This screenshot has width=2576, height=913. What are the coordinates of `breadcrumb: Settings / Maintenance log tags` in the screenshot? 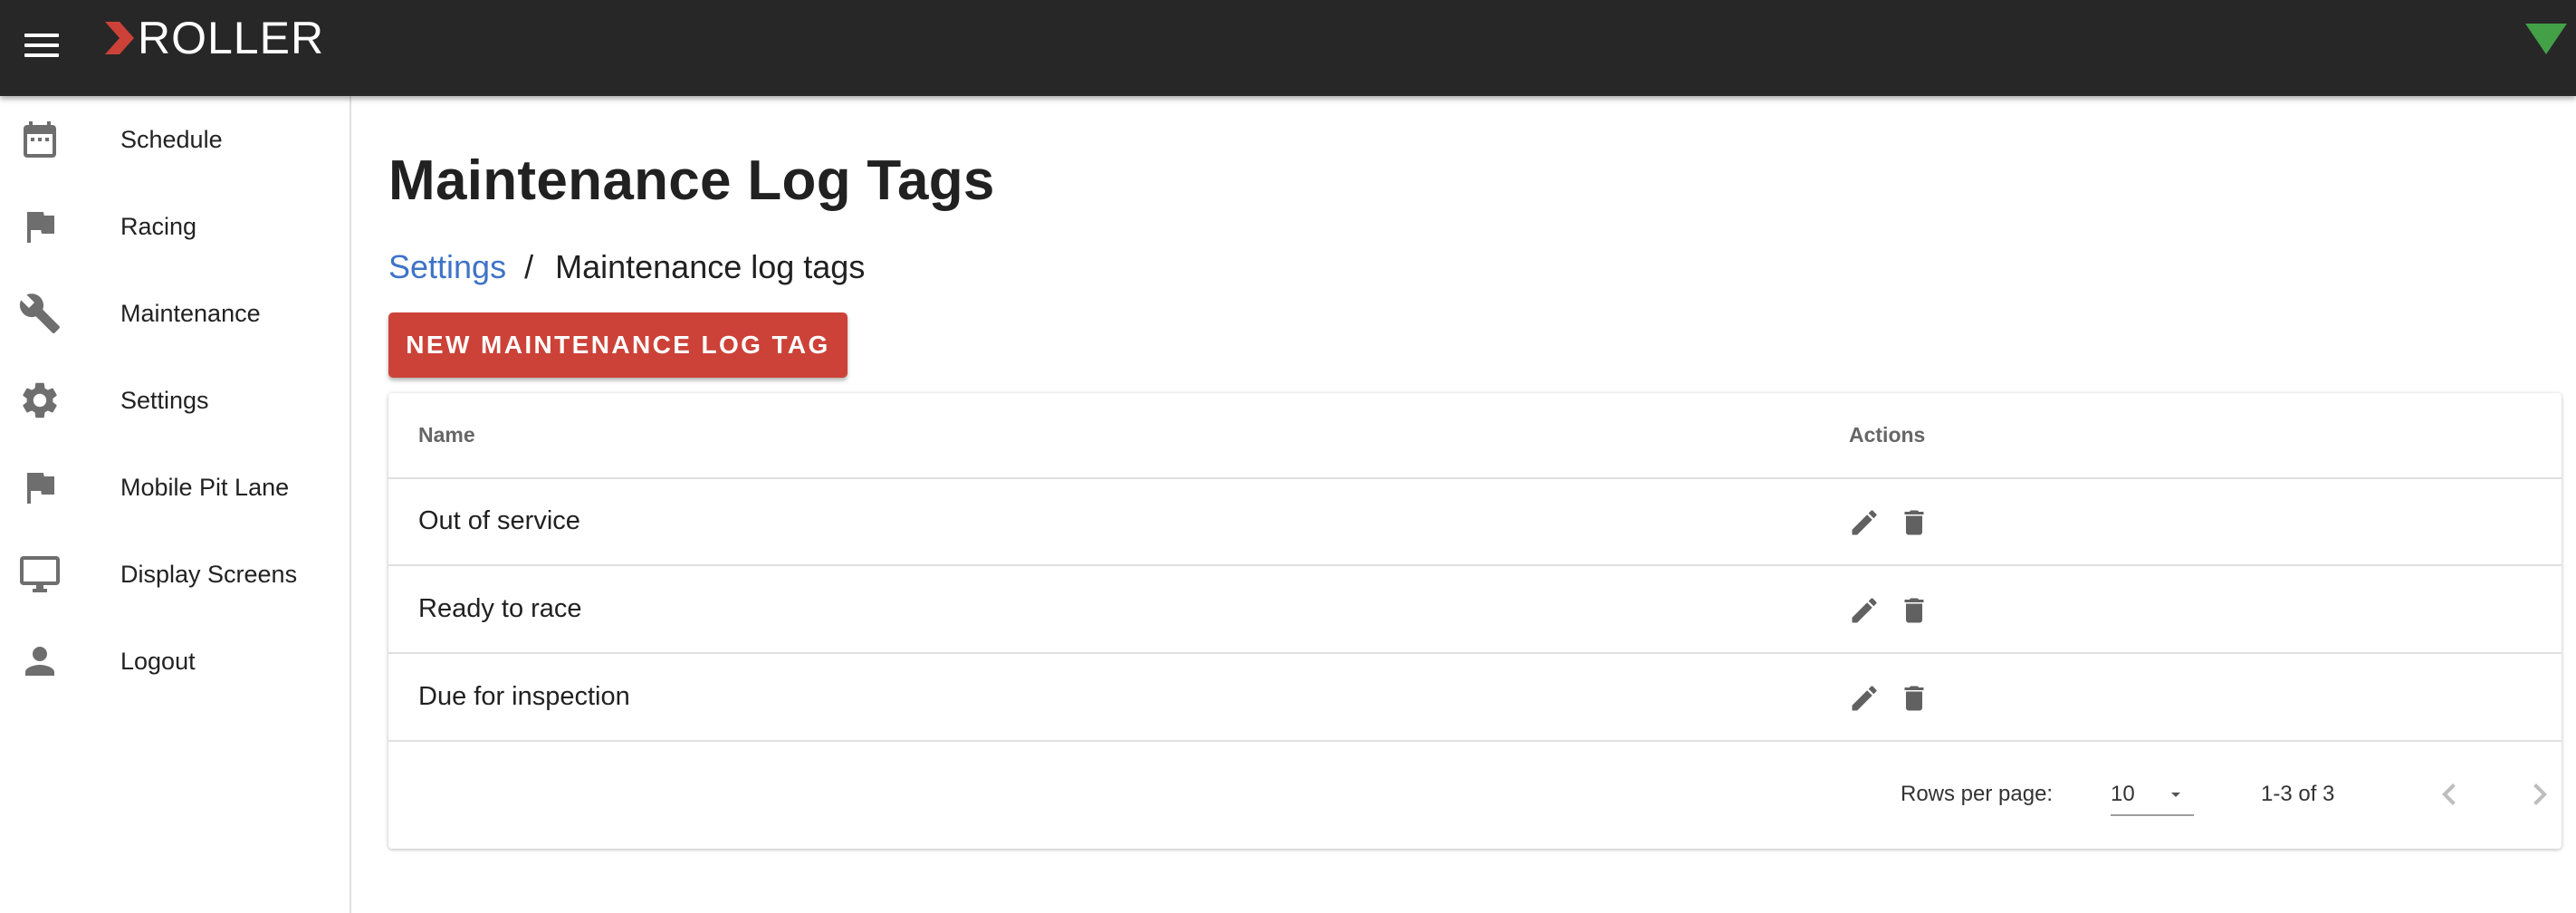 It's located at (626, 267).